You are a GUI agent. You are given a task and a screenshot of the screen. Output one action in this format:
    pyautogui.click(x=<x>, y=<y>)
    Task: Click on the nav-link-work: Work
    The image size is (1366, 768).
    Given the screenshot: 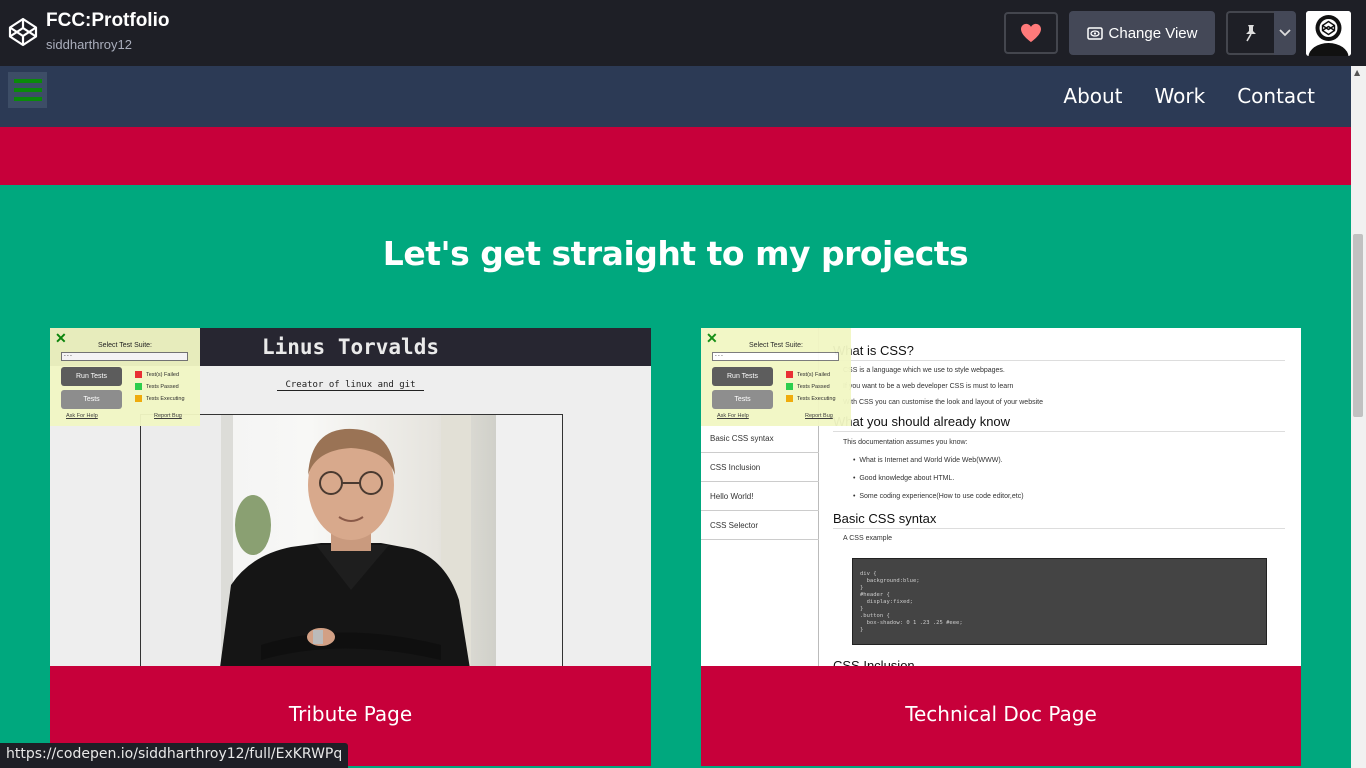 What is the action you would take?
    pyautogui.click(x=1180, y=96)
    